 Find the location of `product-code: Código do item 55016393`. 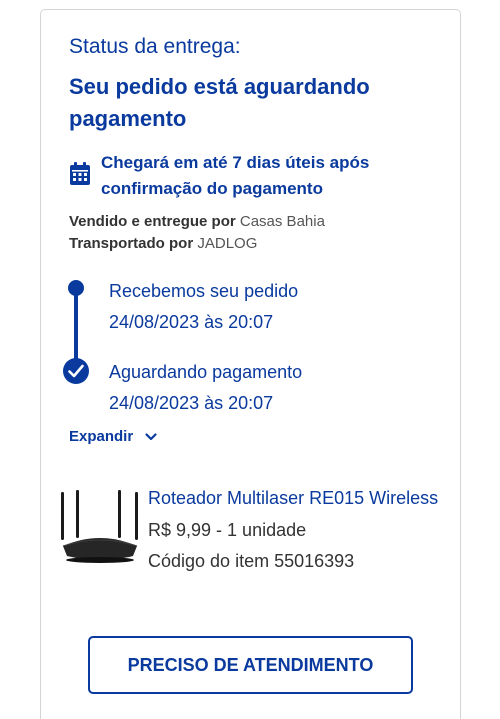

product-code: Código do item 55016393 is located at coordinates (251, 561).